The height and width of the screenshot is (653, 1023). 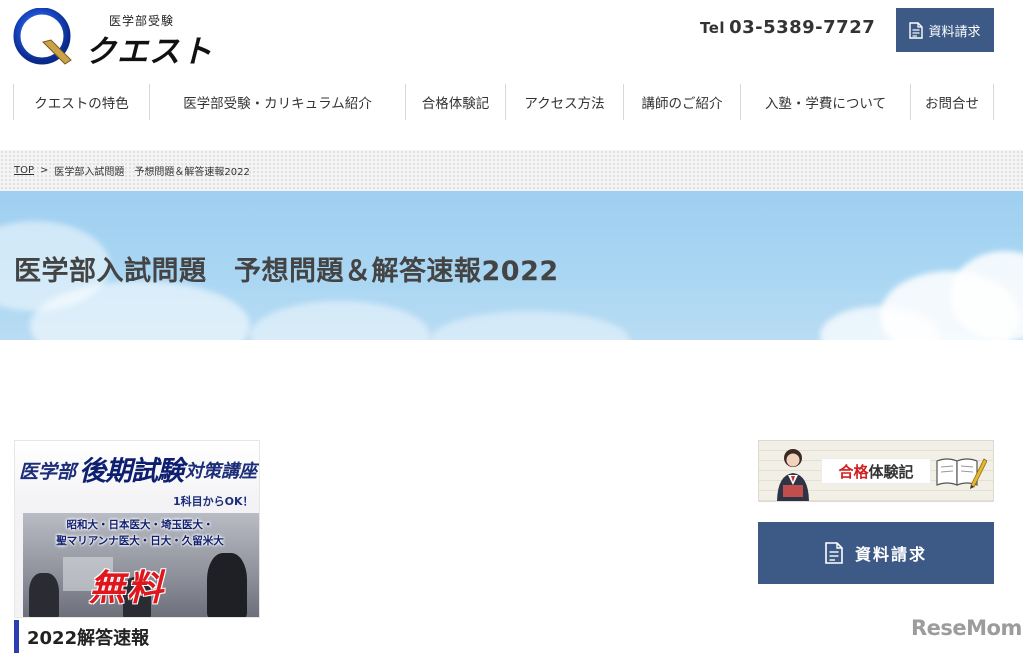 I want to click on banner-schools-line2: 聖マリアンナ医大・日大・久留米大, so click(x=140, y=541).